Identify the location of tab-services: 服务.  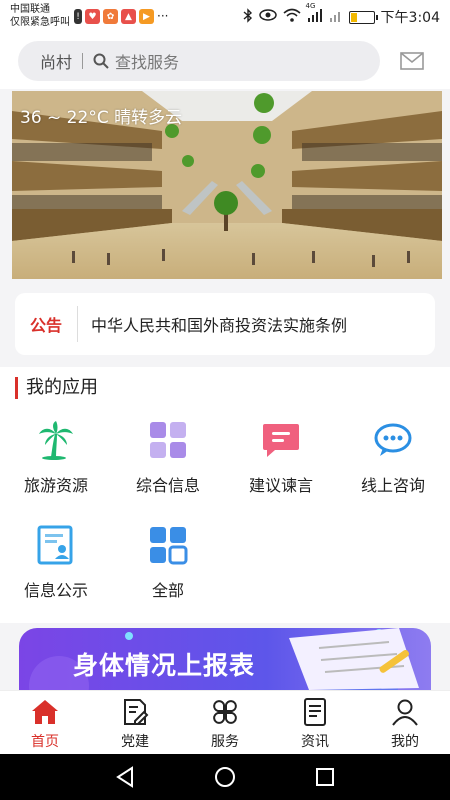
(225, 722).